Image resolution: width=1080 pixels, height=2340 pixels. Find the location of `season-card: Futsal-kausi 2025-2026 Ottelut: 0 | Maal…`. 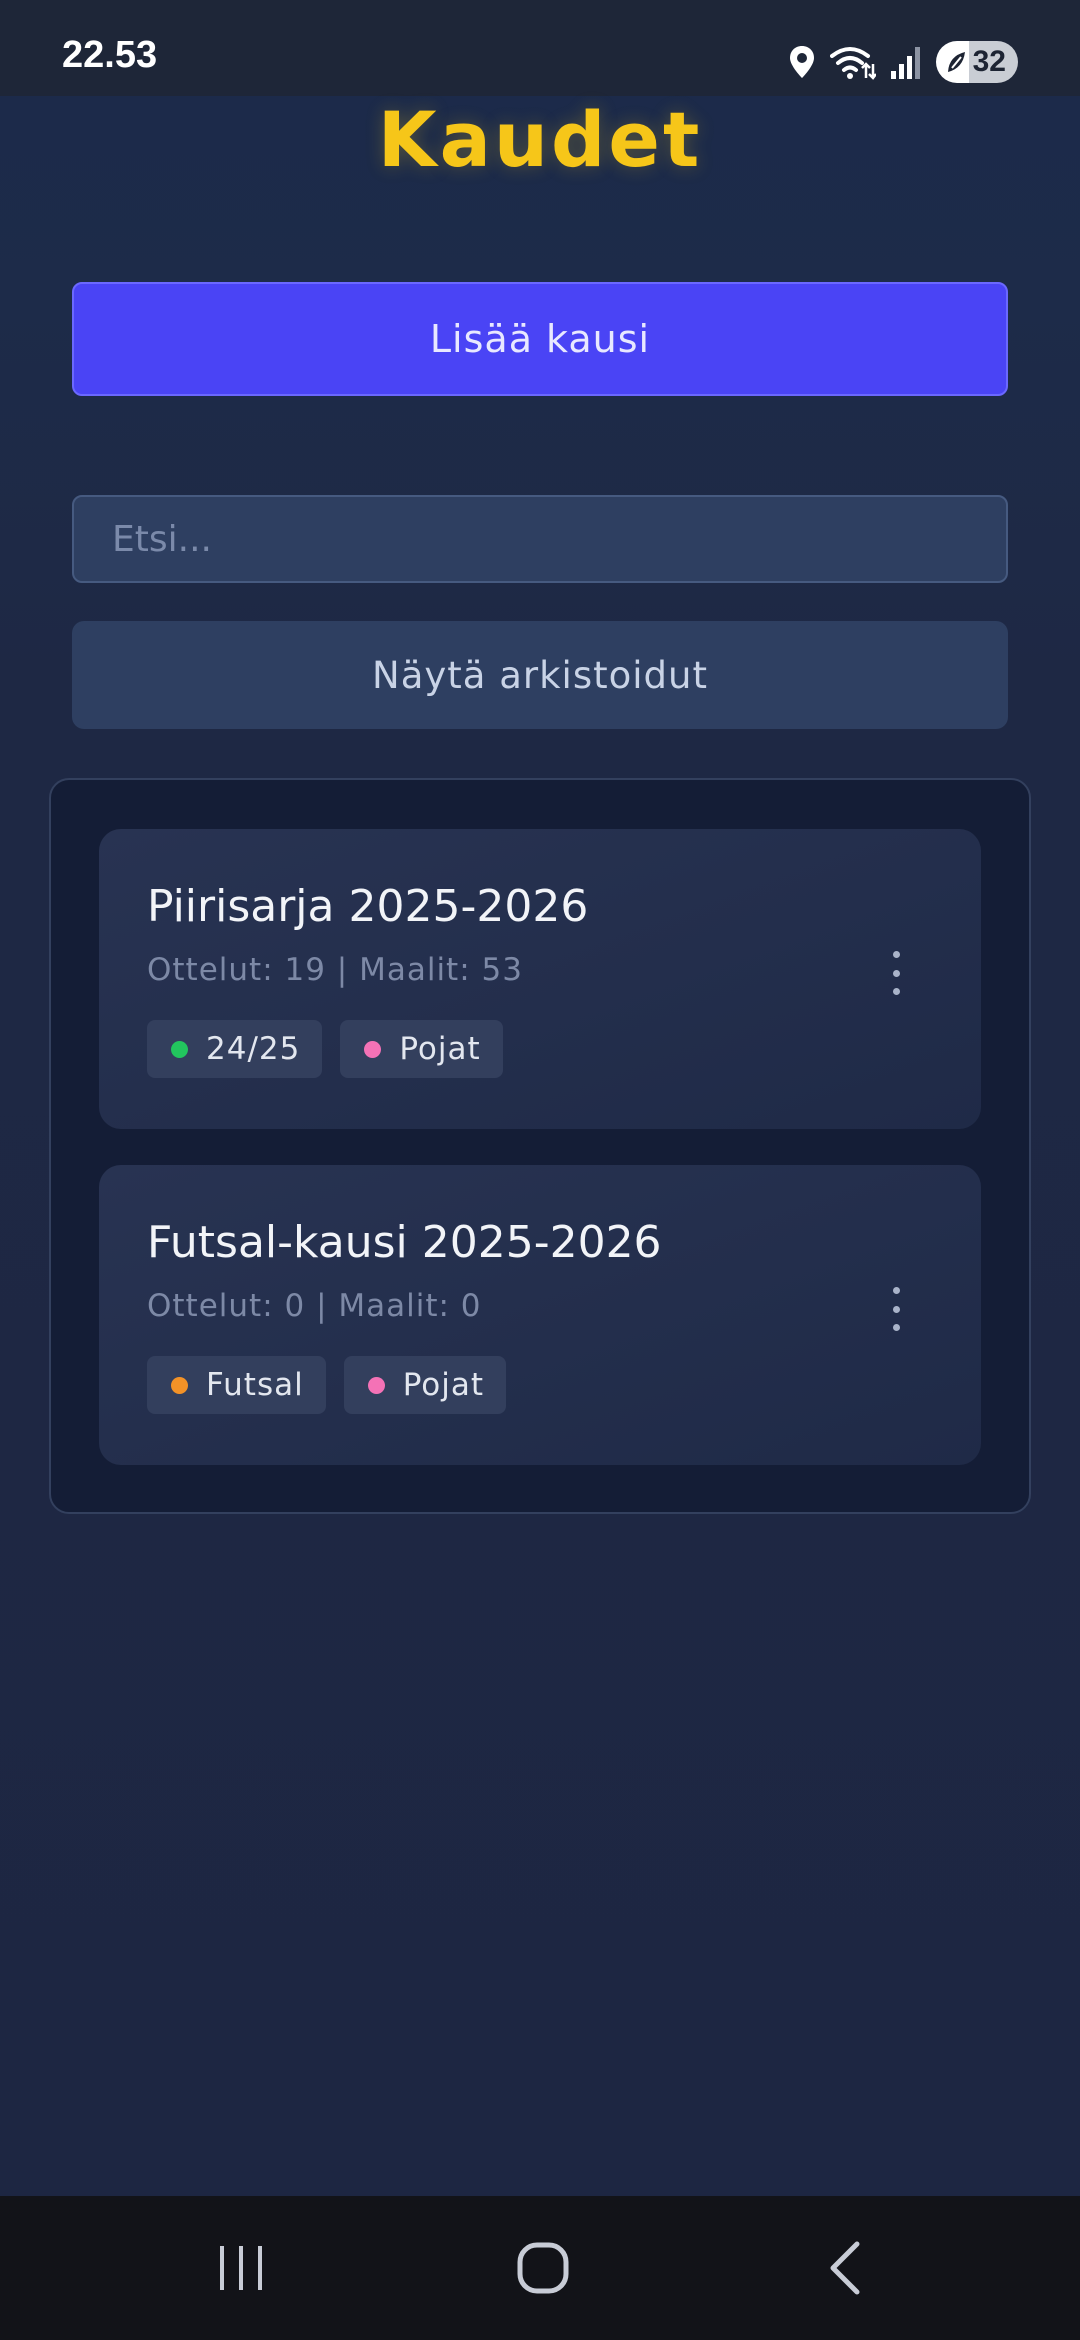

season-card: Futsal-kausi 2025-2026 Ottelut: 0 | Maal… is located at coordinates (540, 1315).